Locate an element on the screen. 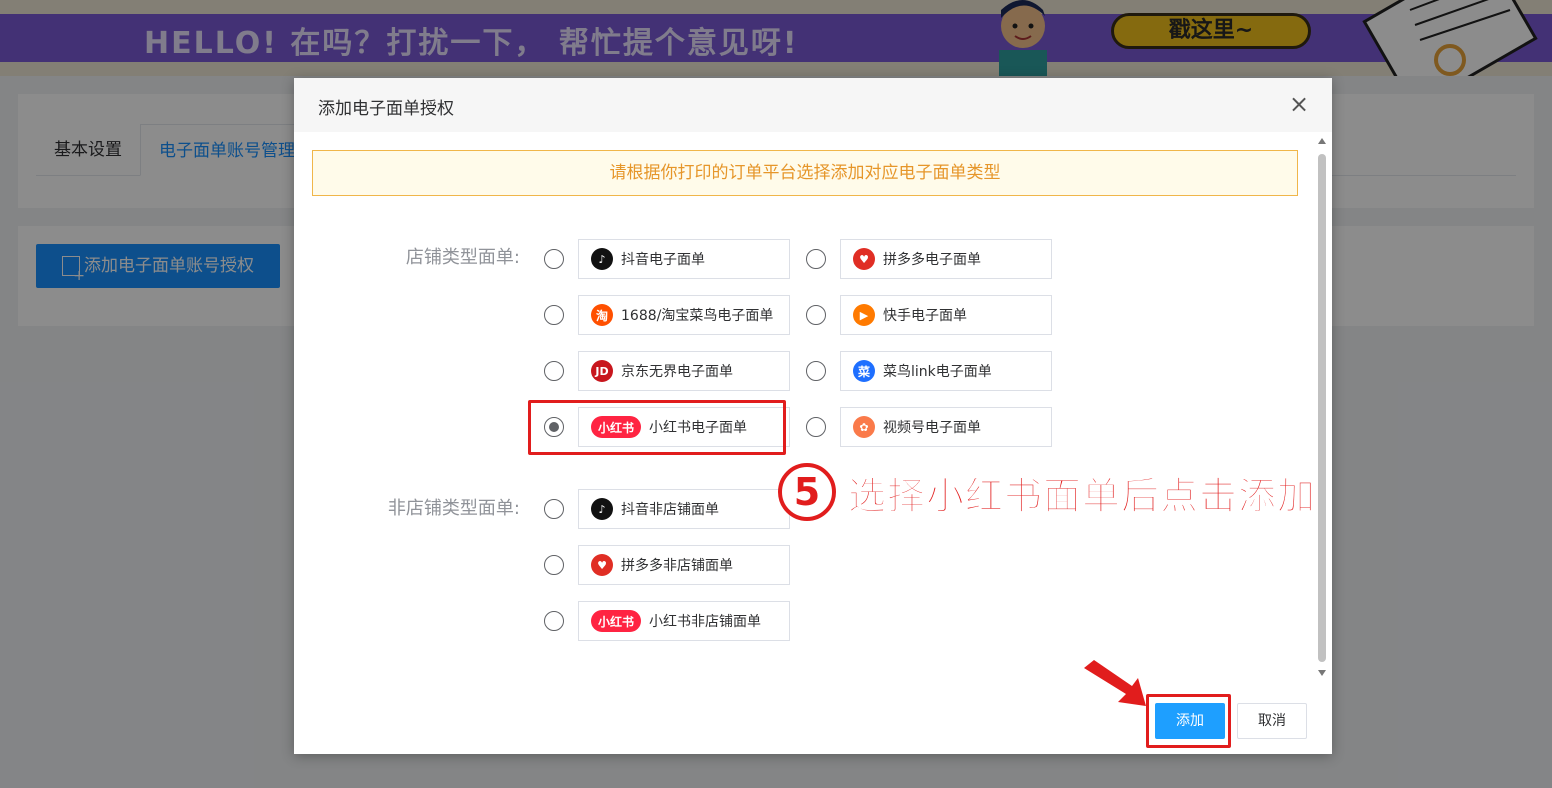  option-pinduoduo-nonshop: ♥ 拼多多非店铺面单 is located at coordinates (667, 565).